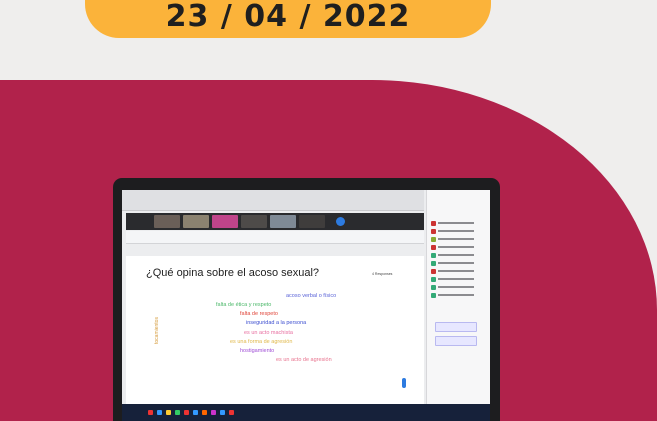 The image size is (657, 421). I want to click on date-label: 23 / 04 / 2022, so click(288, 17).